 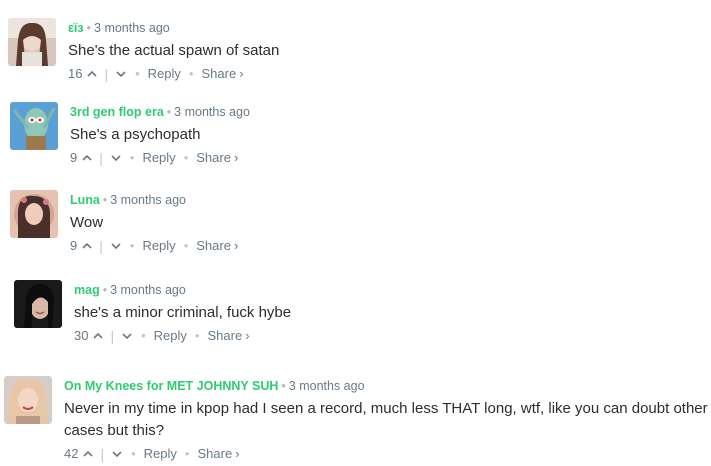 I want to click on author-name: On My Knees for MET JOHNNY SUH, so click(x=171, y=386).